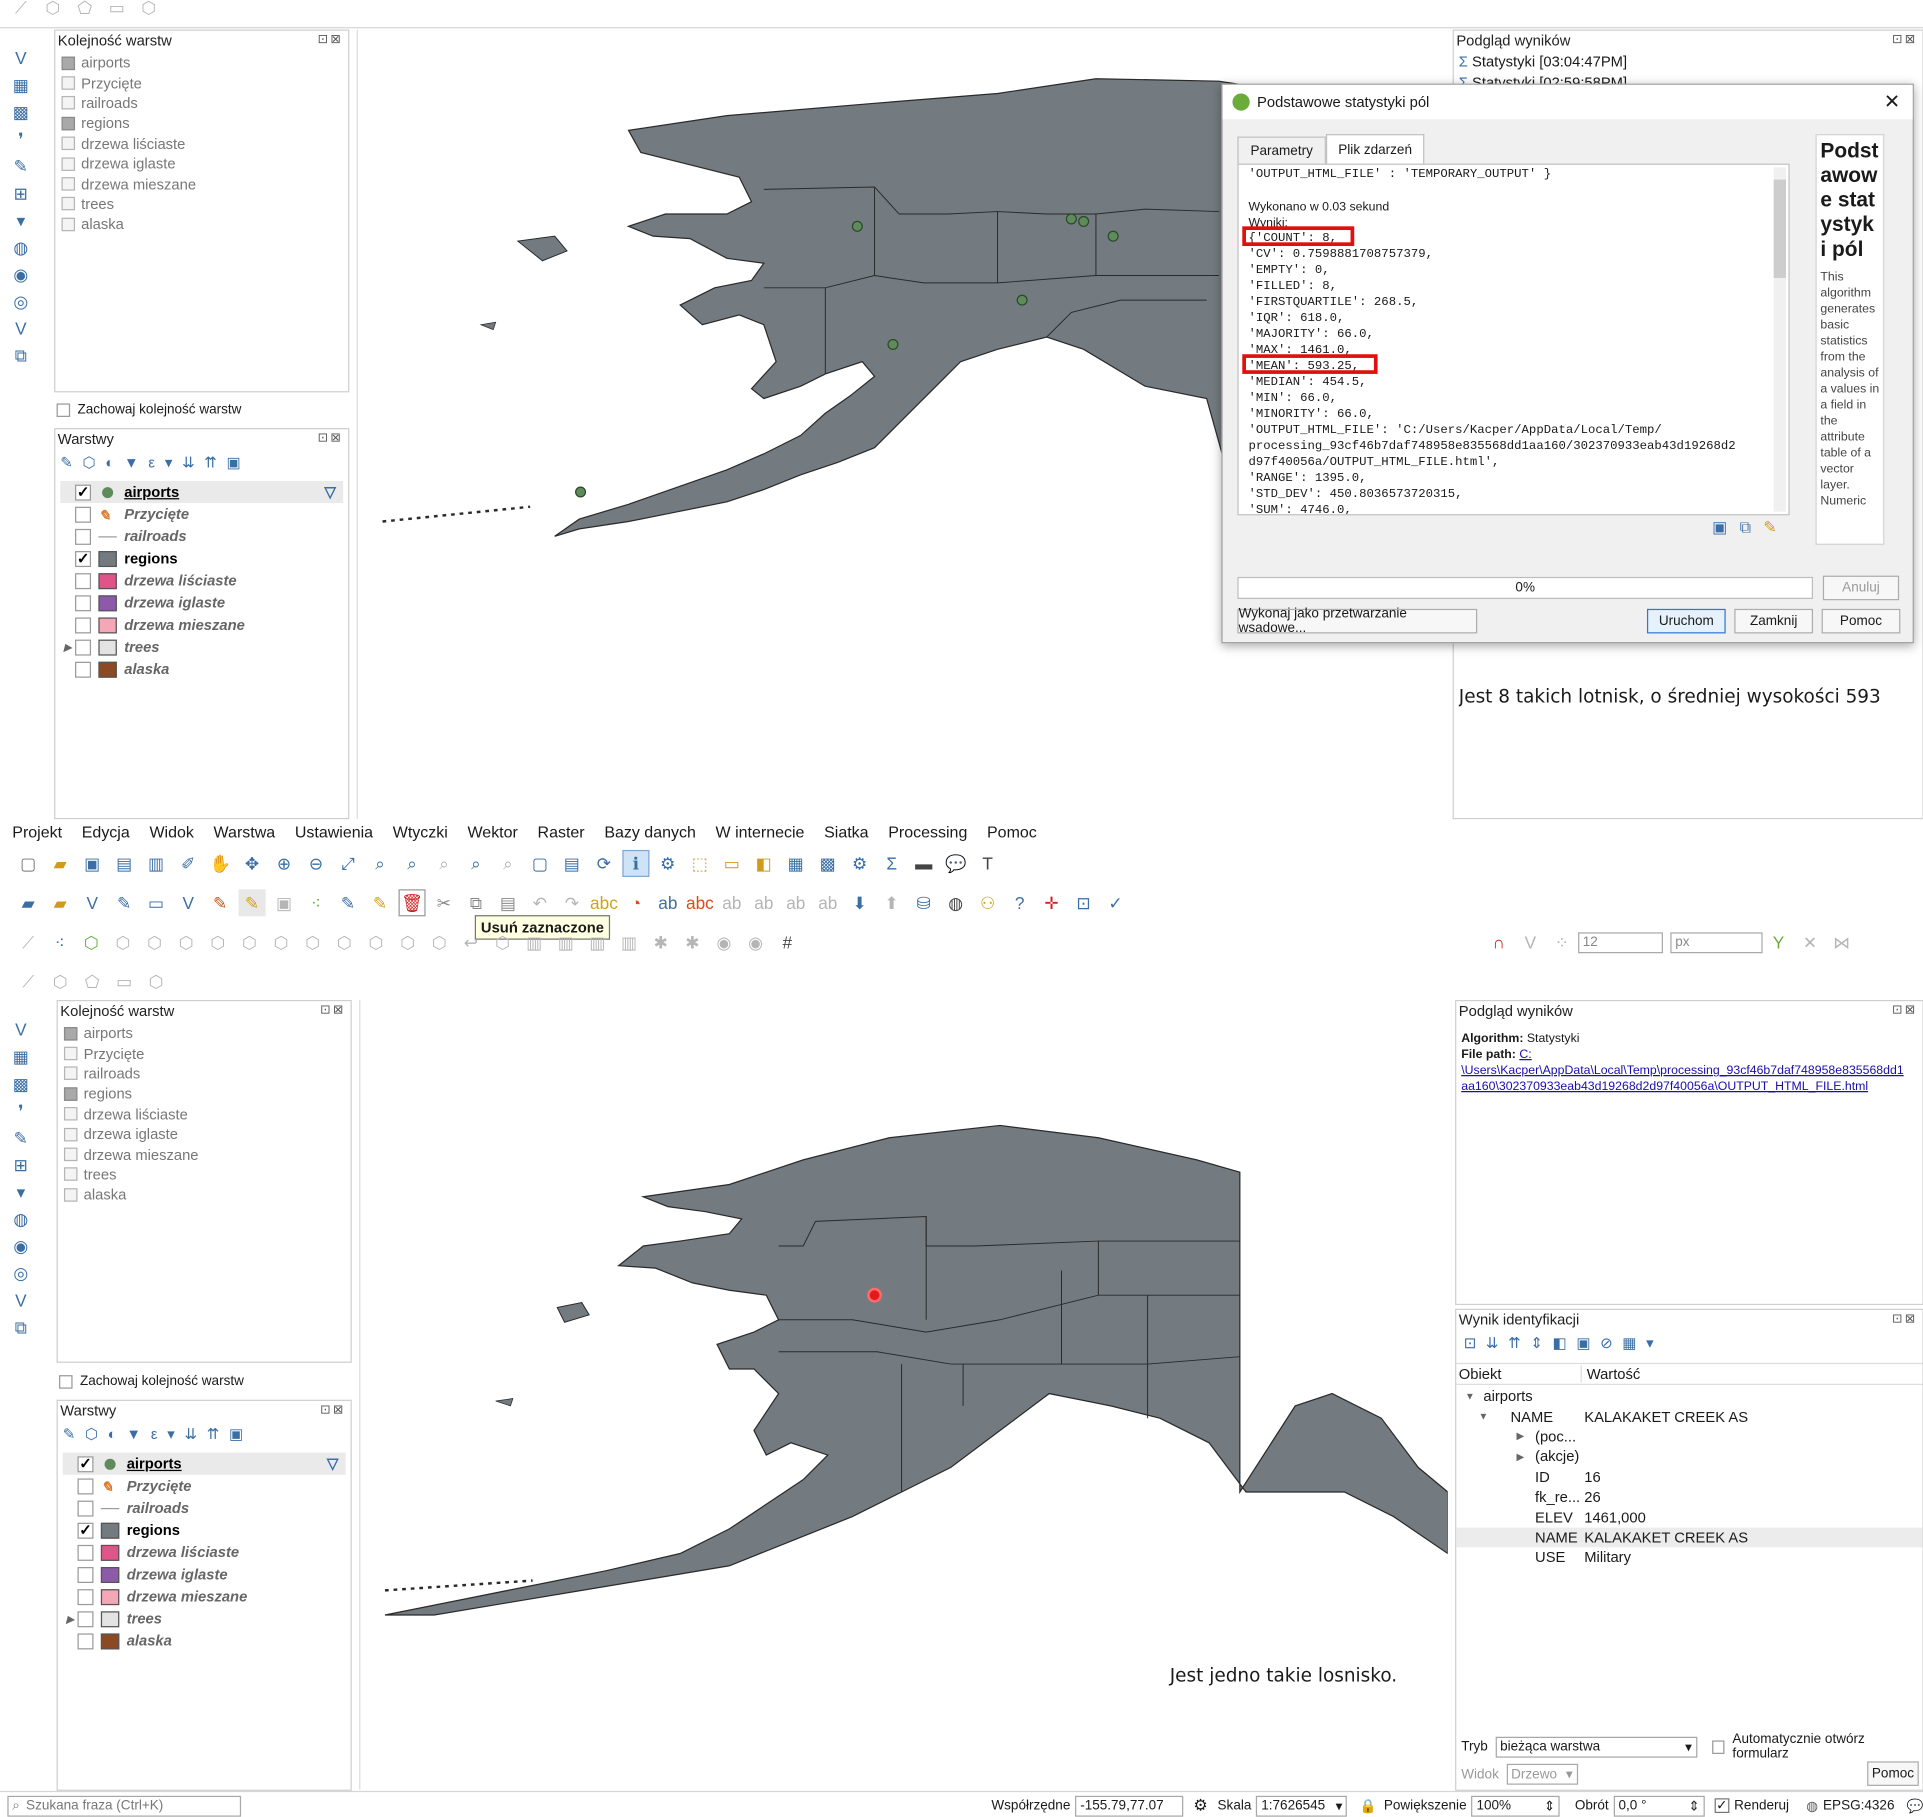 The image size is (1923, 1817). I want to click on copy-features-icon: ⧉, so click(475, 902).